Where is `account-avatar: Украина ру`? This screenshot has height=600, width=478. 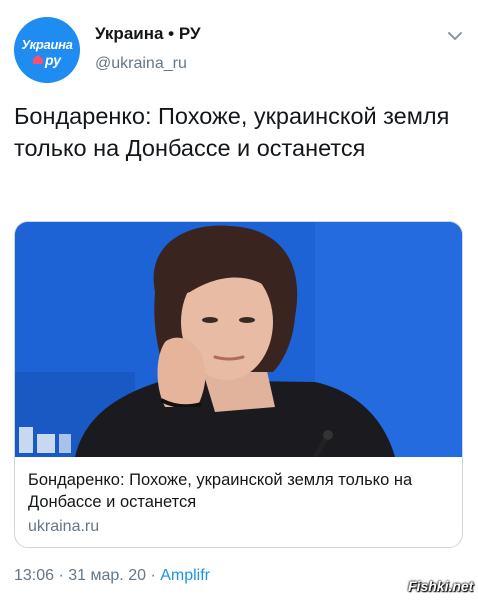 account-avatar: Украина ру is located at coordinates (47, 50).